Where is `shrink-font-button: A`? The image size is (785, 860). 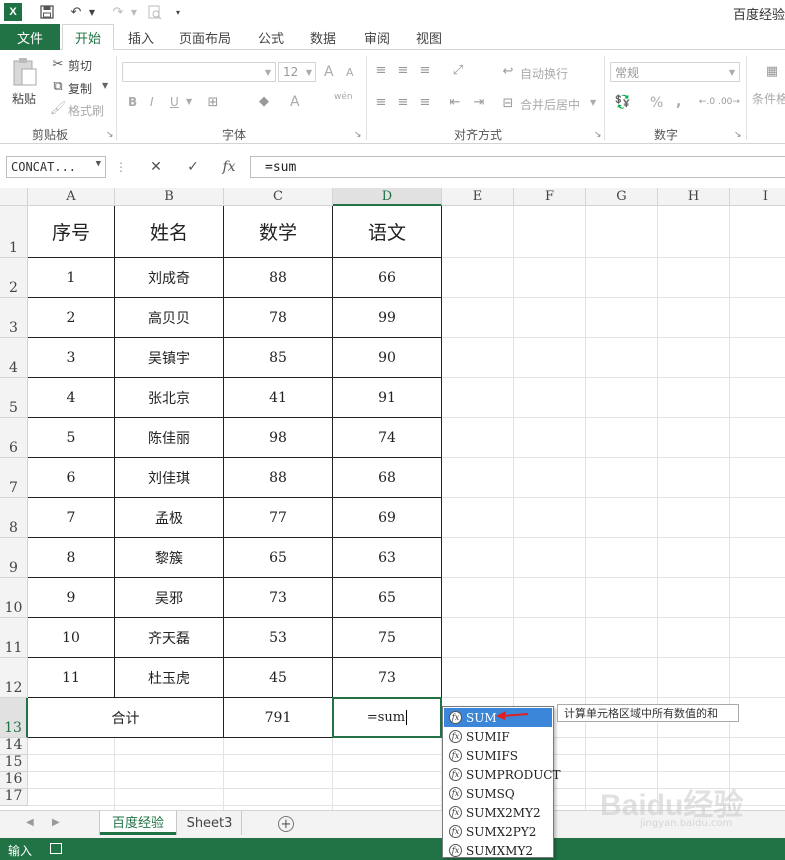 shrink-font-button: A is located at coordinates (350, 72).